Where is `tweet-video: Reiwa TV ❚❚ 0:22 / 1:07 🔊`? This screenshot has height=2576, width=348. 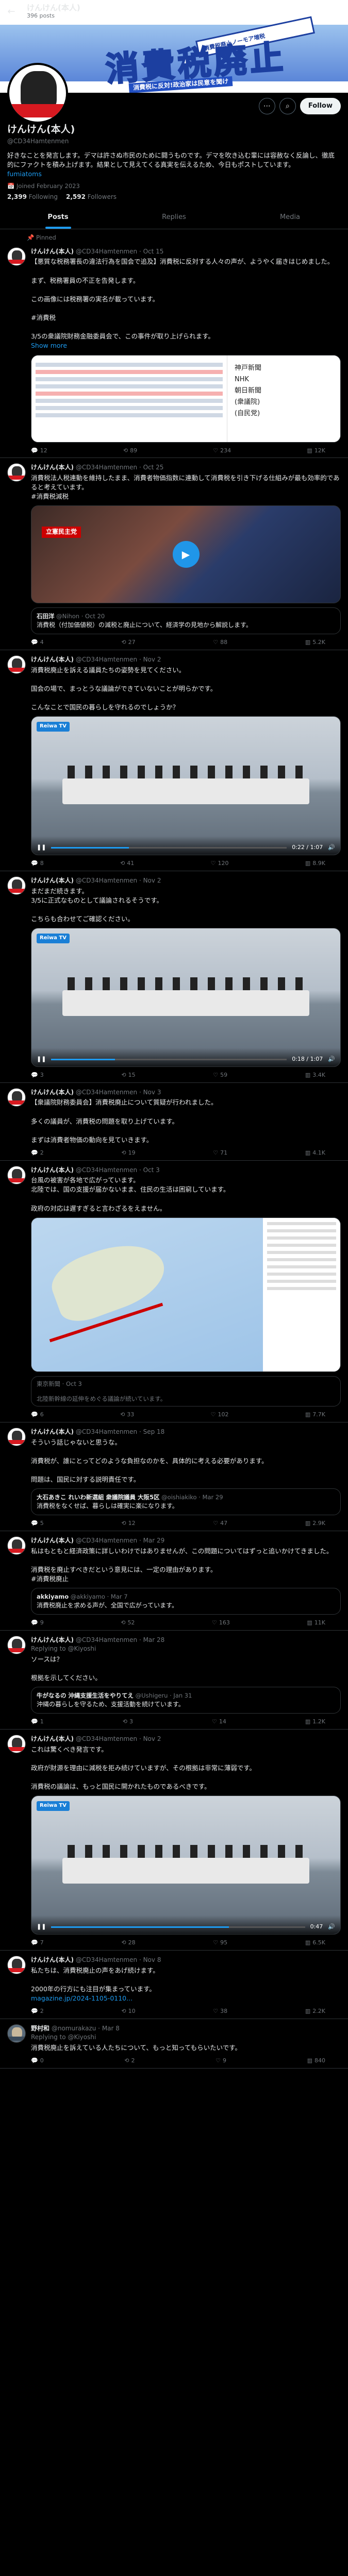 tweet-video: Reiwa TV ❚❚ 0:22 / 1:07 🔊 is located at coordinates (186, 786).